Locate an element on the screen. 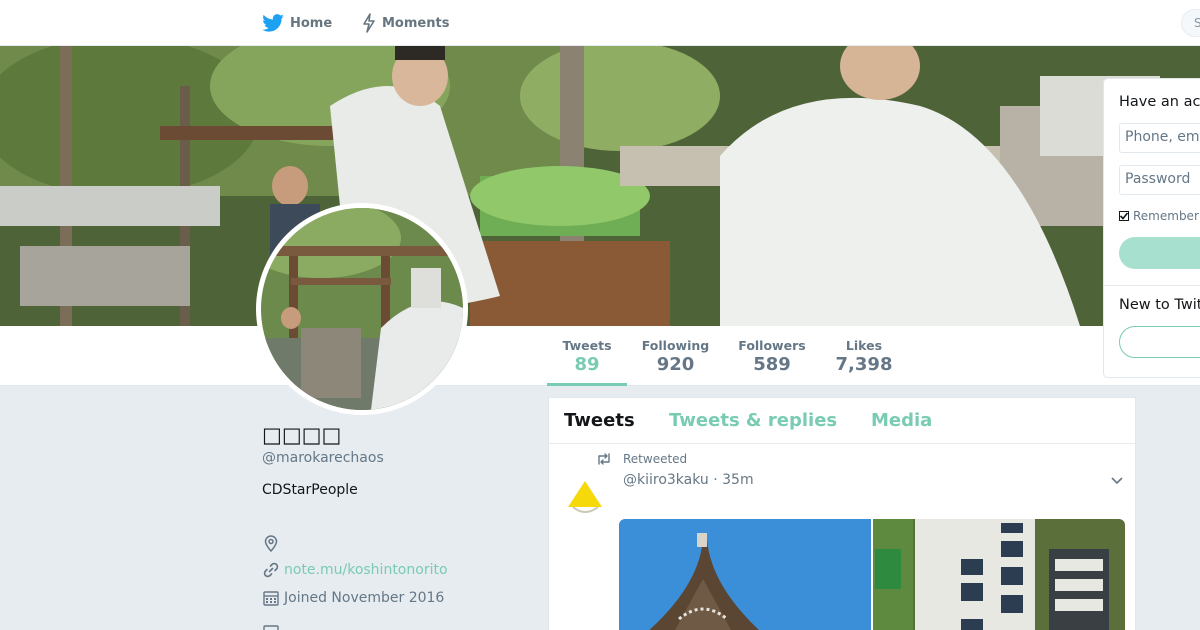 Image resolution: width=1200 pixels, height=630 pixels. remember-me-checkbox: Remember me is located at coordinates (1159, 216).